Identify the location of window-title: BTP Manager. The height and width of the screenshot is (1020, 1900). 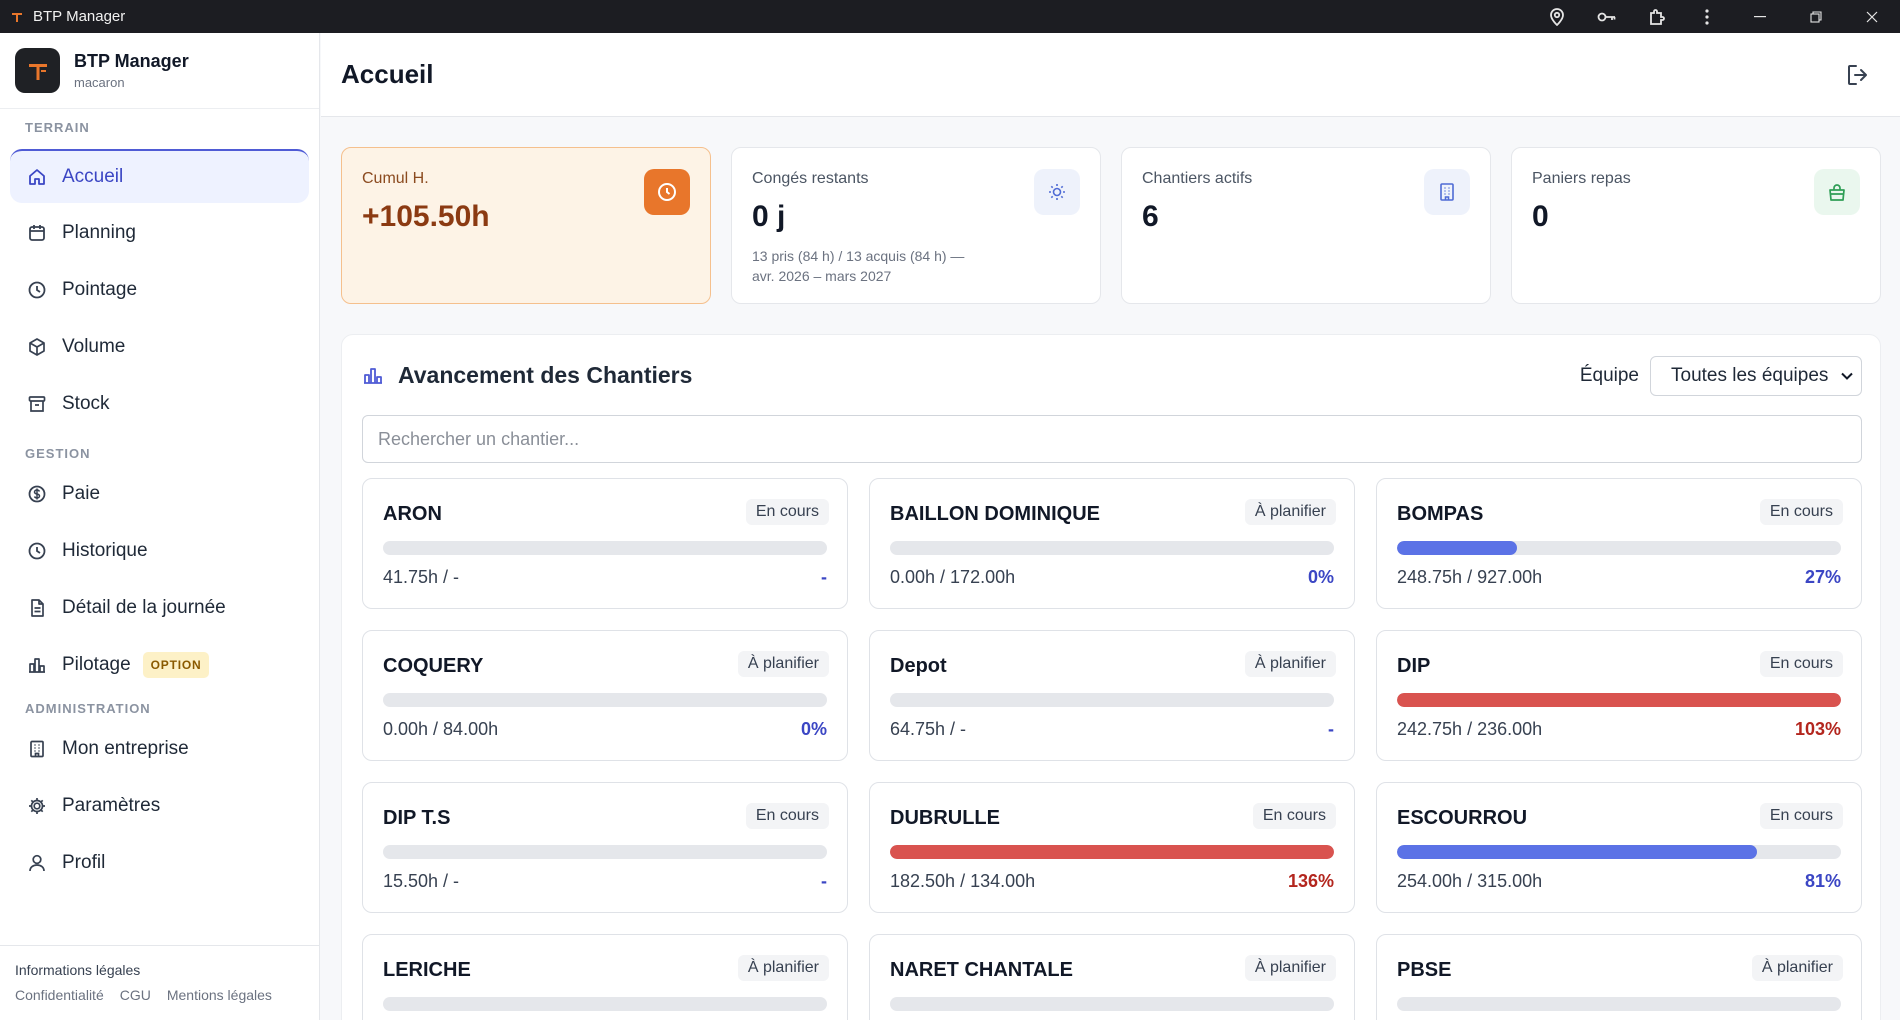
(79, 16).